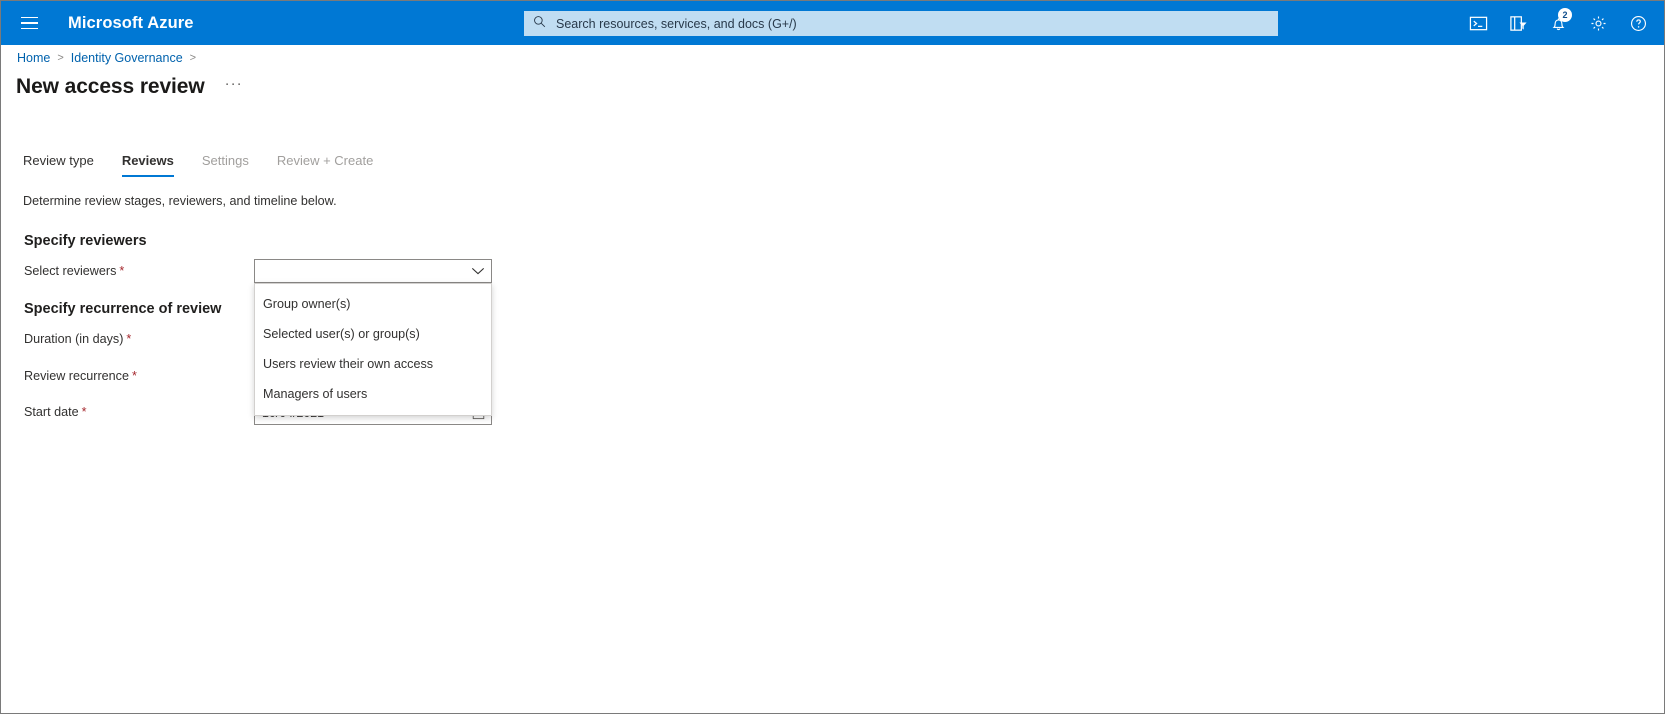 The width and height of the screenshot is (1665, 714). What do you see at coordinates (122, 271) in the screenshot?
I see `required-asterisk-select-reviewers: *` at bounding box center [122, 271].